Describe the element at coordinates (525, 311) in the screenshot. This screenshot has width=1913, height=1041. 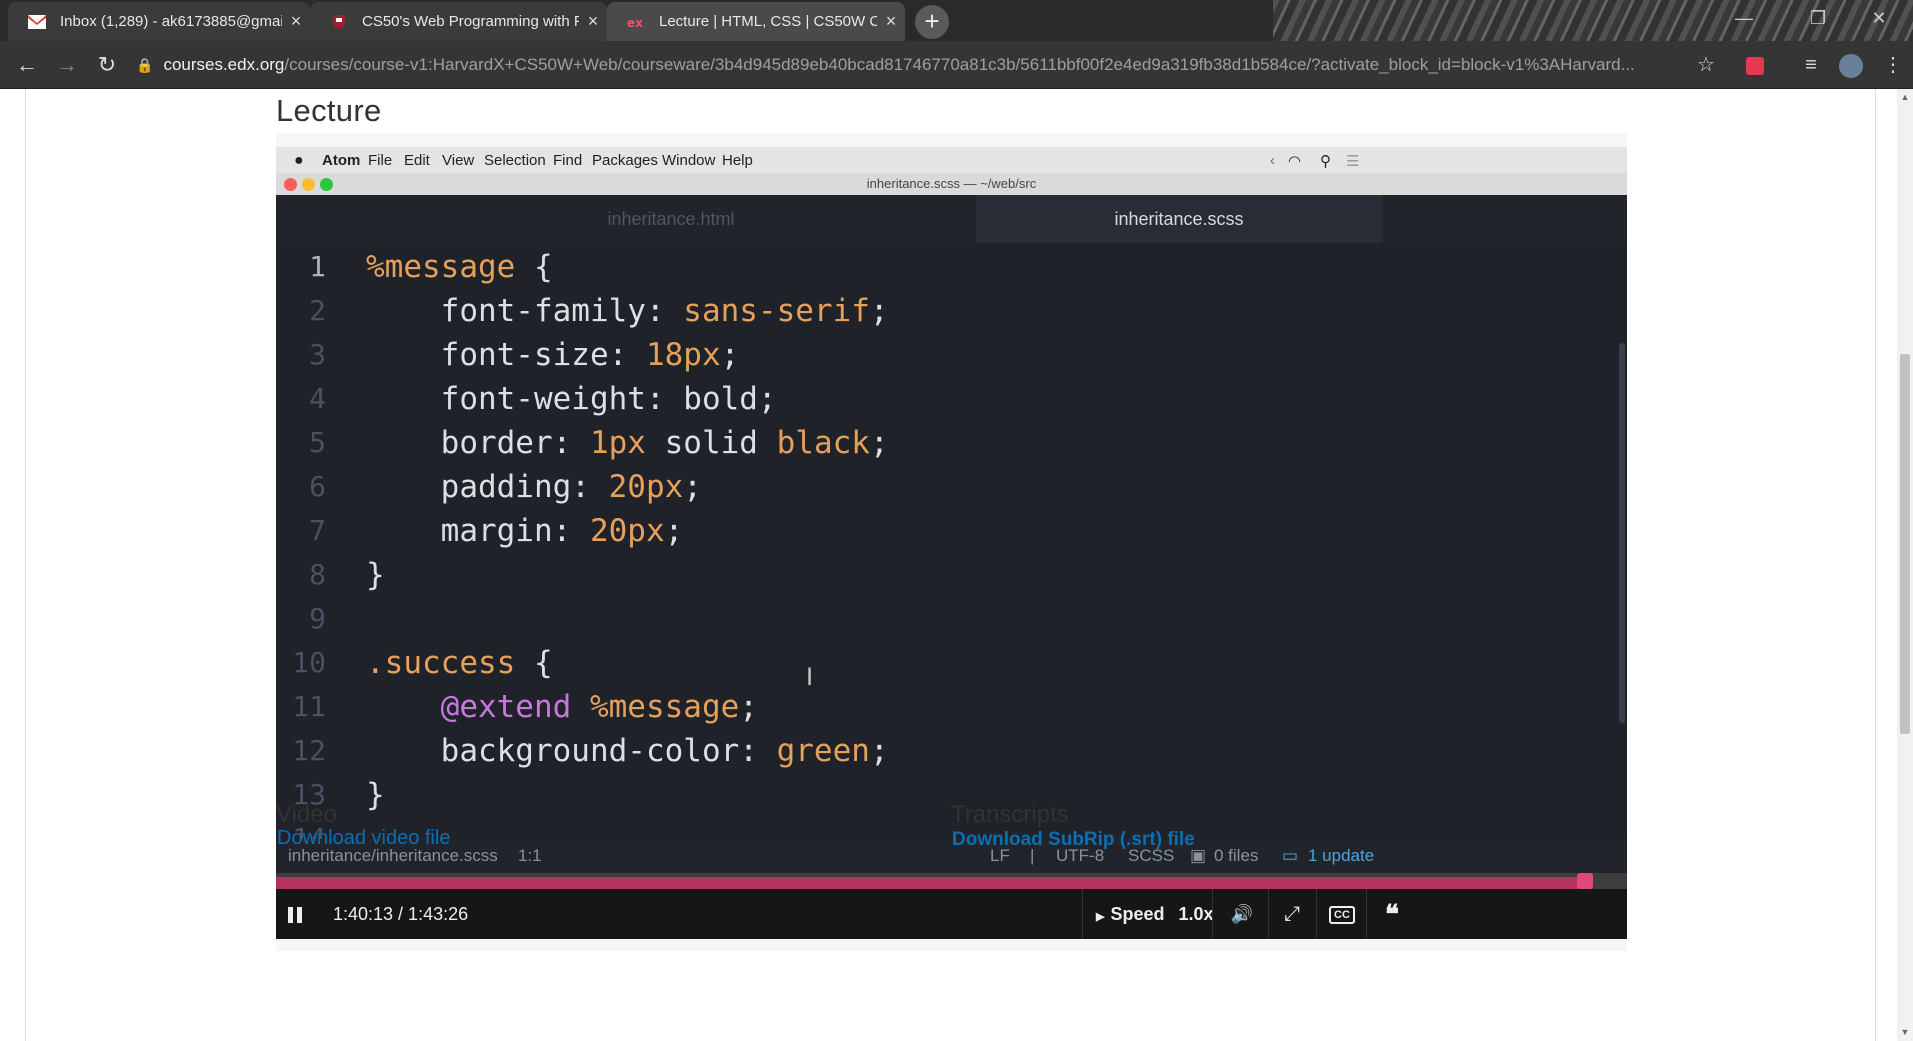
I see `code-token: font-family:` at that location.